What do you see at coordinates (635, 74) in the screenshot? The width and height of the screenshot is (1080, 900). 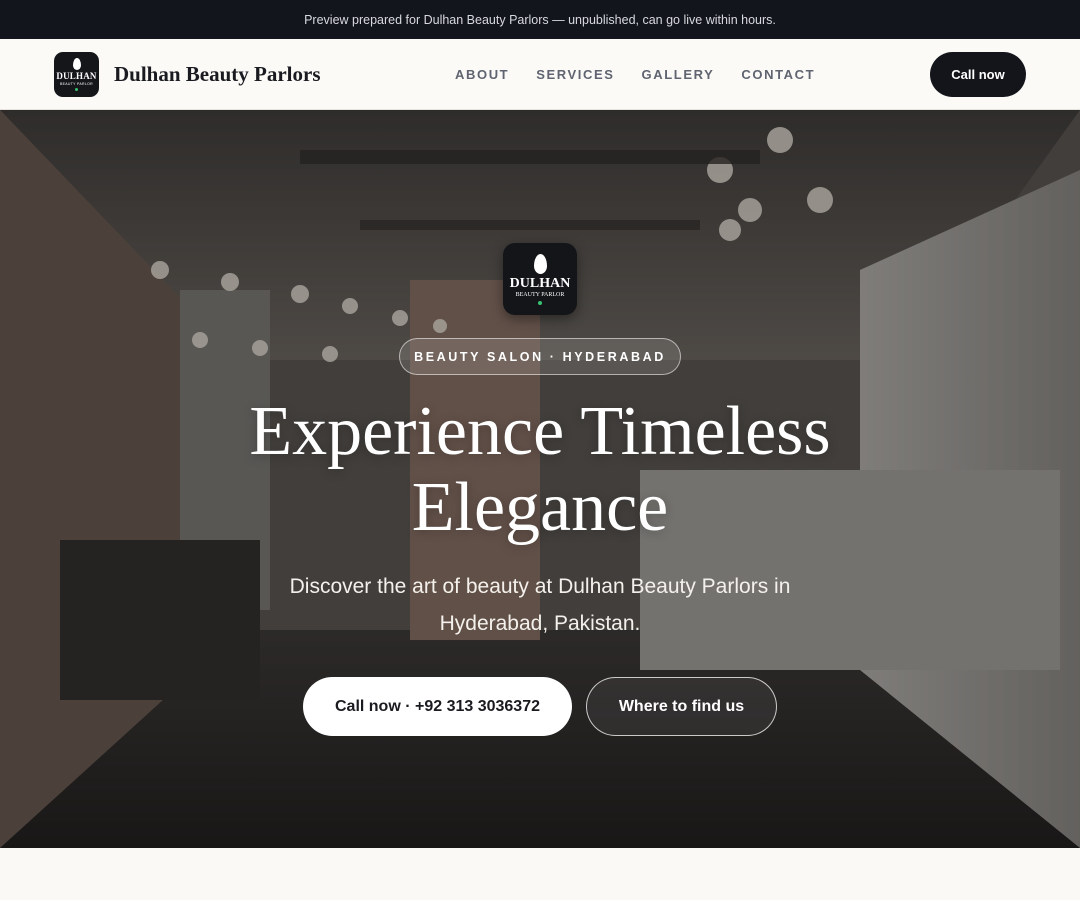 I see `main-nav: ABOUT SERVICES GALLERY CONTACT` at bounding box center [635, 74].